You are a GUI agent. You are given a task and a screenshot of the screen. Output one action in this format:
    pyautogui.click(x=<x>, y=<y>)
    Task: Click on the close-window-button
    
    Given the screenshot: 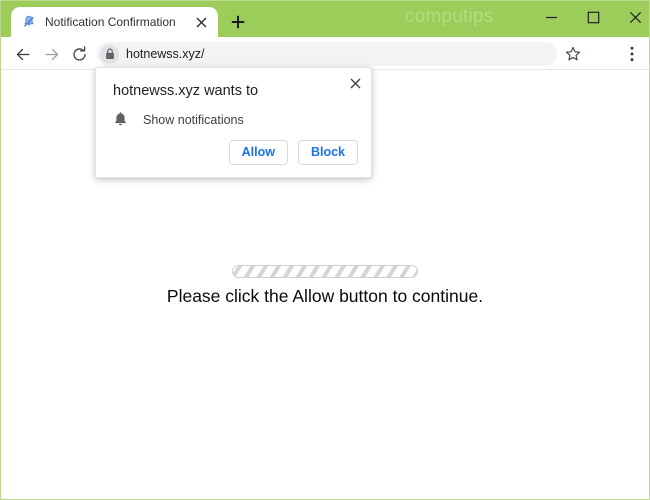 What is the action you would take?
    pyautogui.click(x=631, y=17)
    